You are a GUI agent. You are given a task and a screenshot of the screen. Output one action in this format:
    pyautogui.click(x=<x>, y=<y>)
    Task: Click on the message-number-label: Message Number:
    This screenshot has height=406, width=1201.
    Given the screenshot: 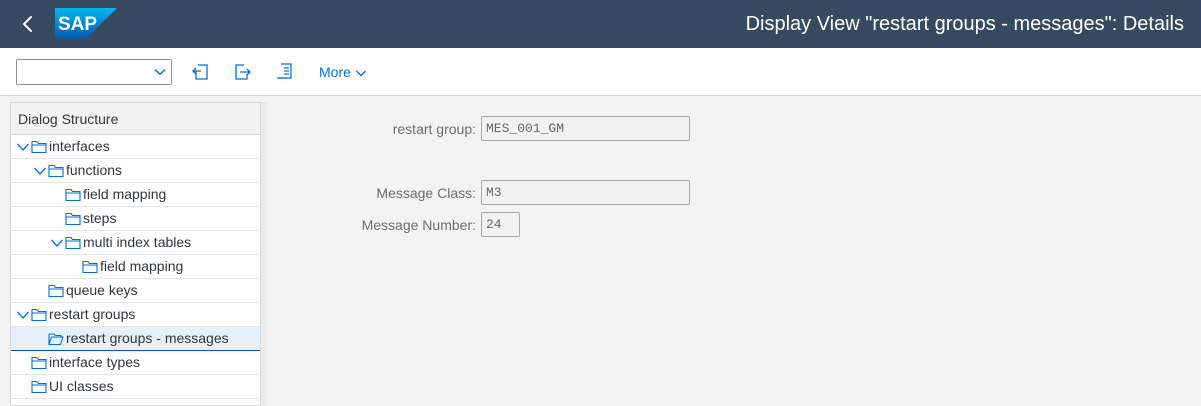 What is the action you would take?
    pyautogui.click(x=418, y=225)
    